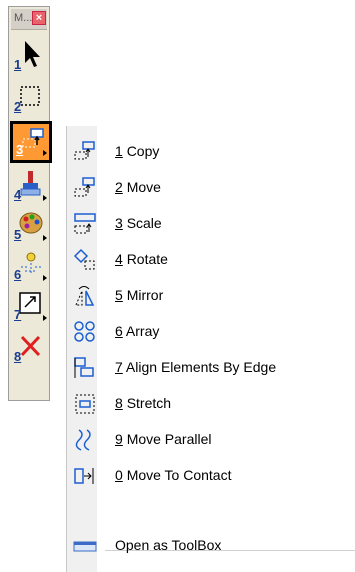 The width and height of the screenshot is (355, 572). Describe the element at coordinates (84, 150) in the screenshot. I see `copy-icon` at that location.